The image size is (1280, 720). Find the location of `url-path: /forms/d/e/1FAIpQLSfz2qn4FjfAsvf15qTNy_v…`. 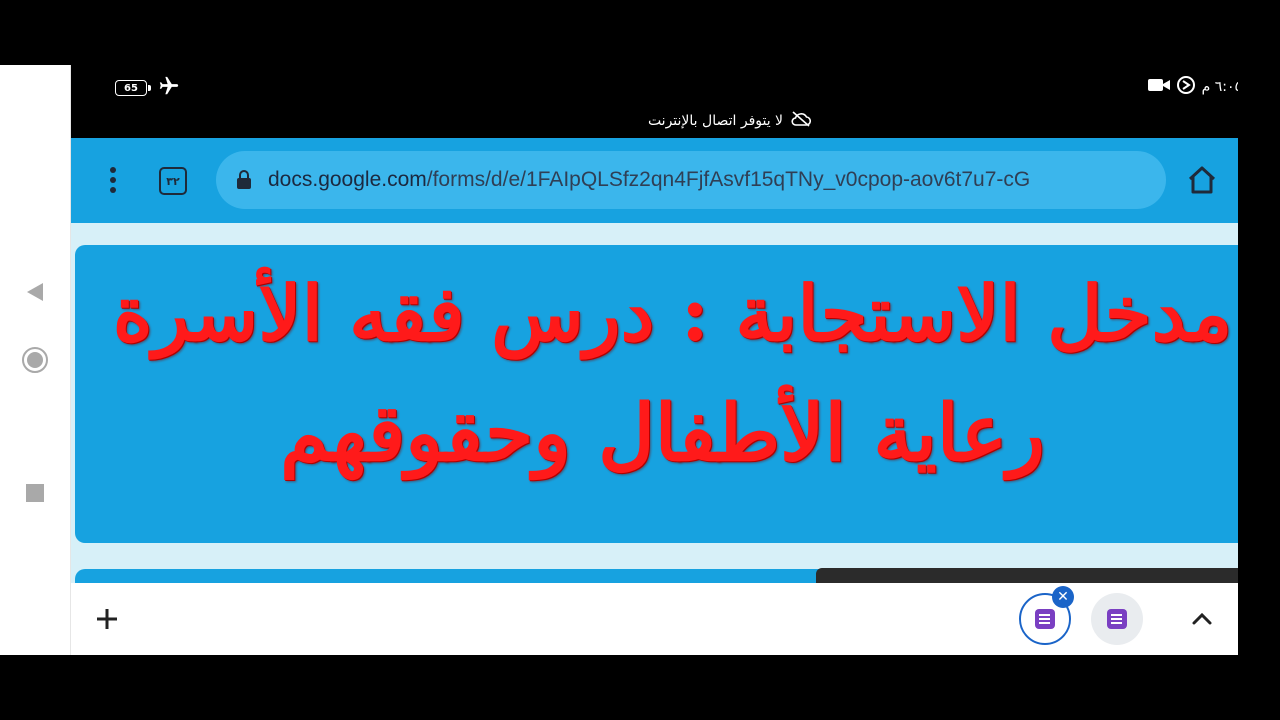

url-path: /forms/d/e/1FAIpQLSfz2qn4FjfAsvf15qTNy_v… is located at coordinates (728, 179).